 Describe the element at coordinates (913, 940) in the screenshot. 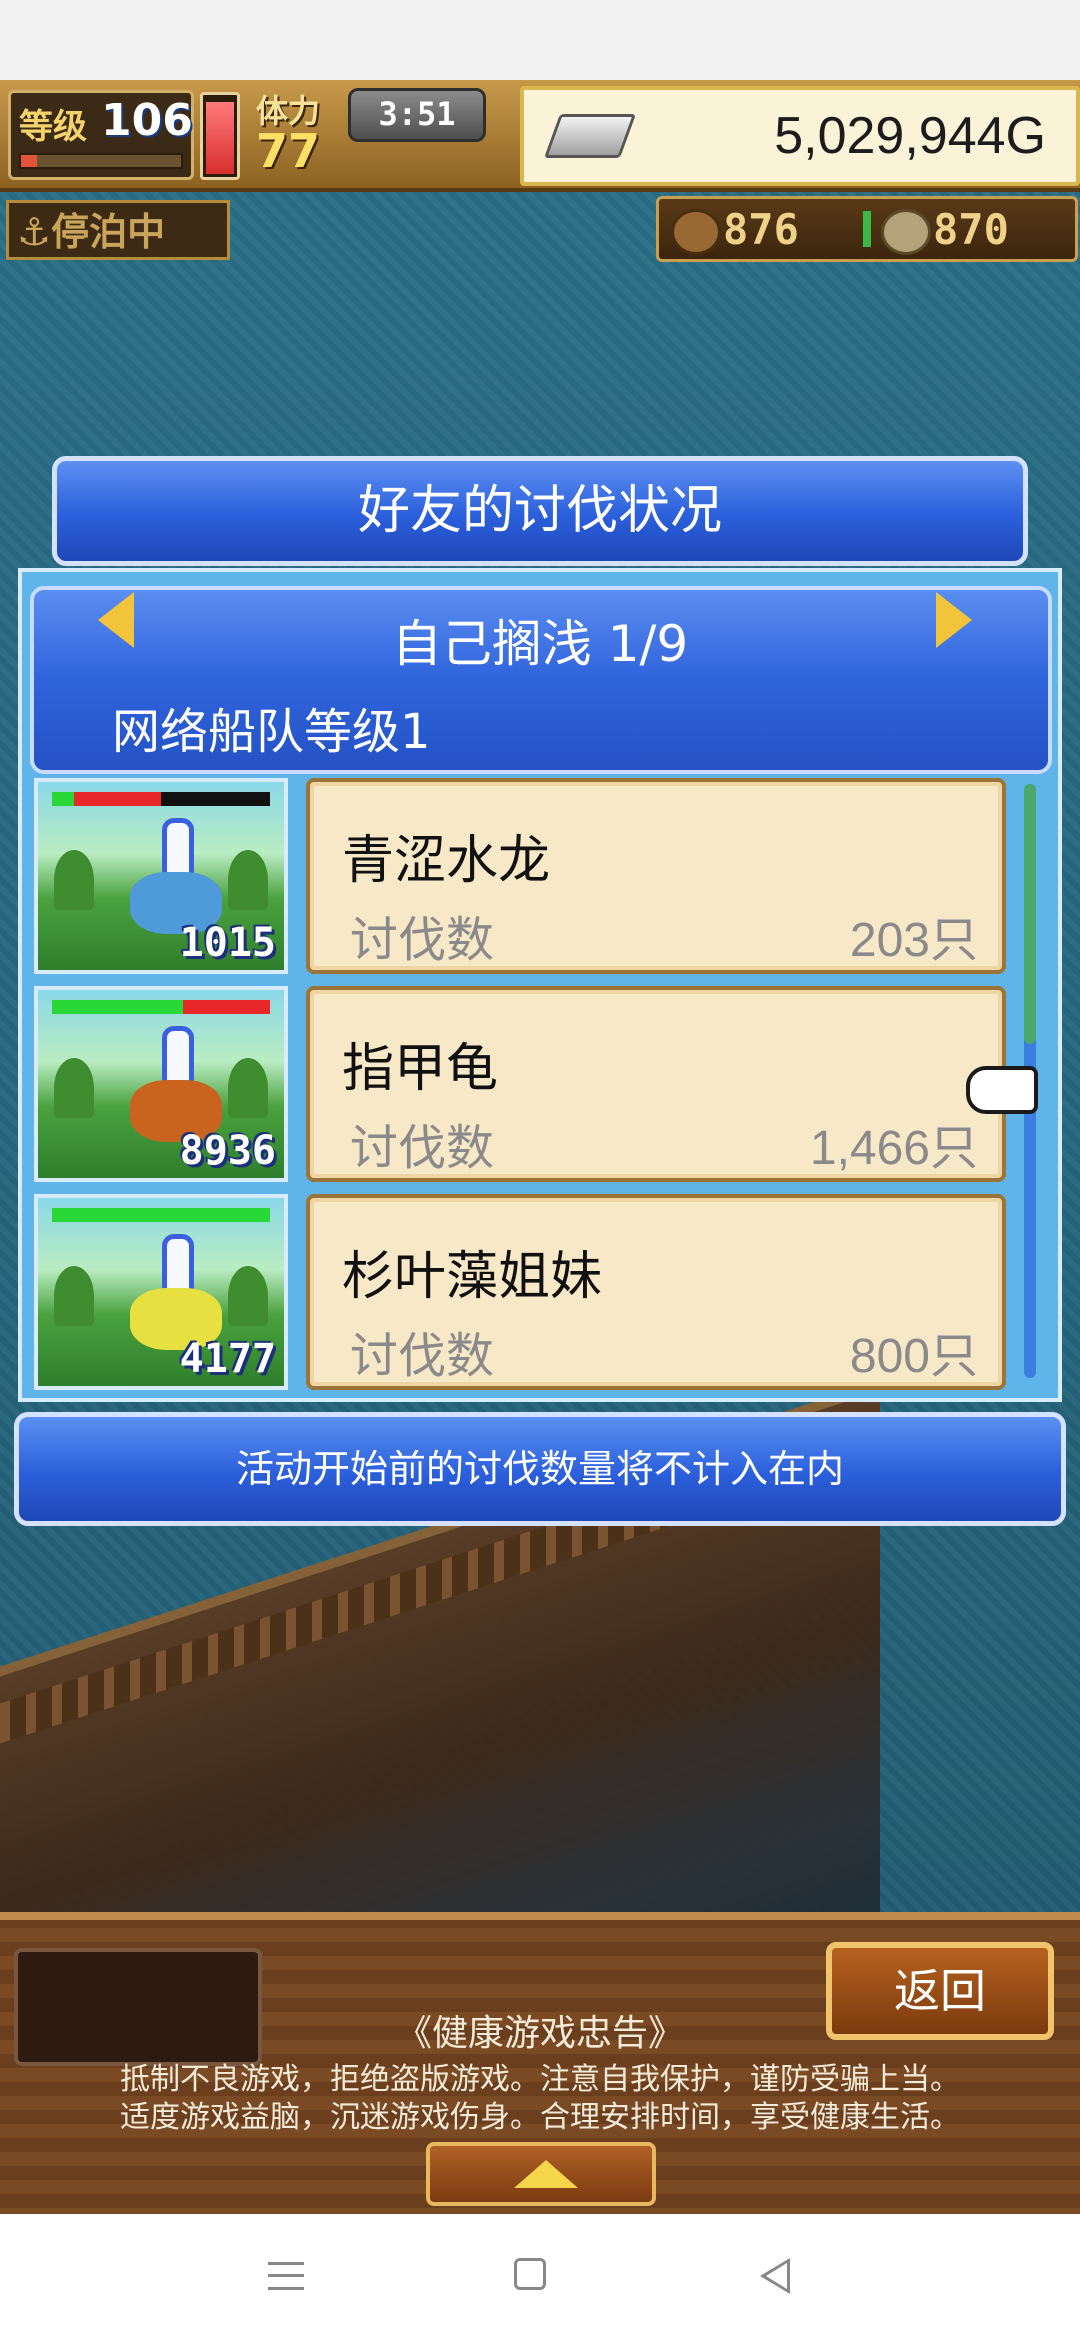

I see `kill-count-value: 203只` at that location.